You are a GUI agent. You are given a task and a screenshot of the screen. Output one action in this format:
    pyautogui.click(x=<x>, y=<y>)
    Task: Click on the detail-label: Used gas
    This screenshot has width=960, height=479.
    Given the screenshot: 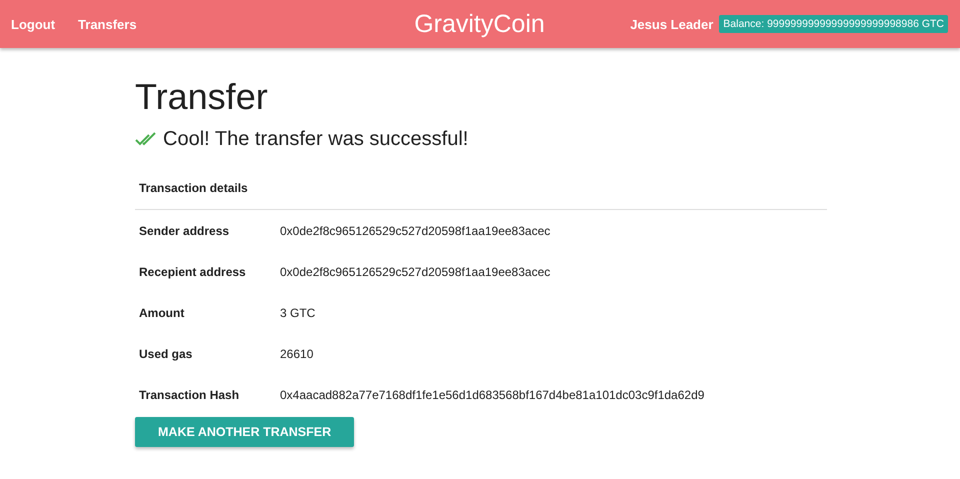 What is the action you would take?
    pyautogui.click(x=166, y=354)
    